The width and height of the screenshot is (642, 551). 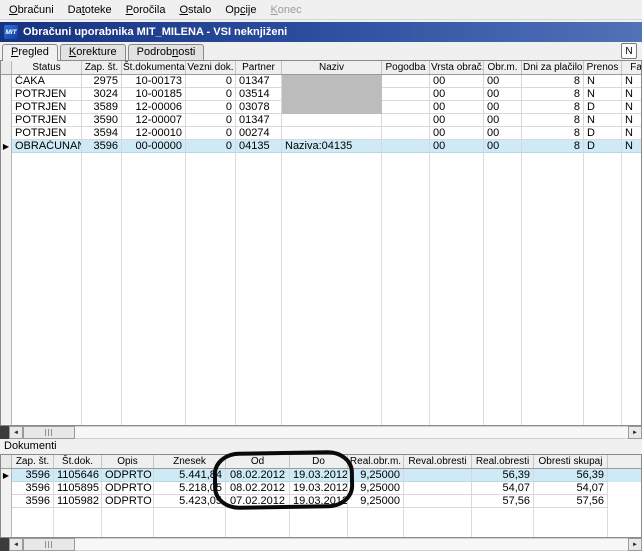 What do you see at coordinates (47, 146) in the screenshot?
I see `cell: OBRAČUNAN` at bounding box center [47, 146].